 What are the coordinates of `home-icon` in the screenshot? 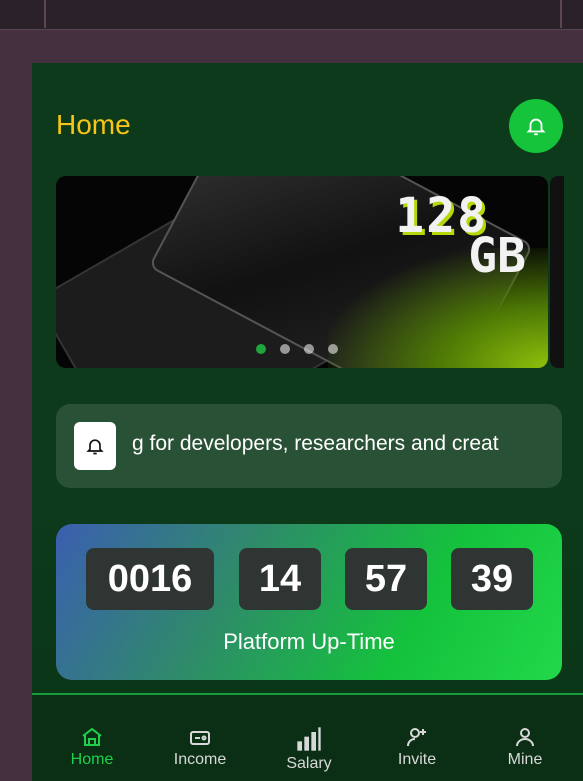 It's located at (92, 736).